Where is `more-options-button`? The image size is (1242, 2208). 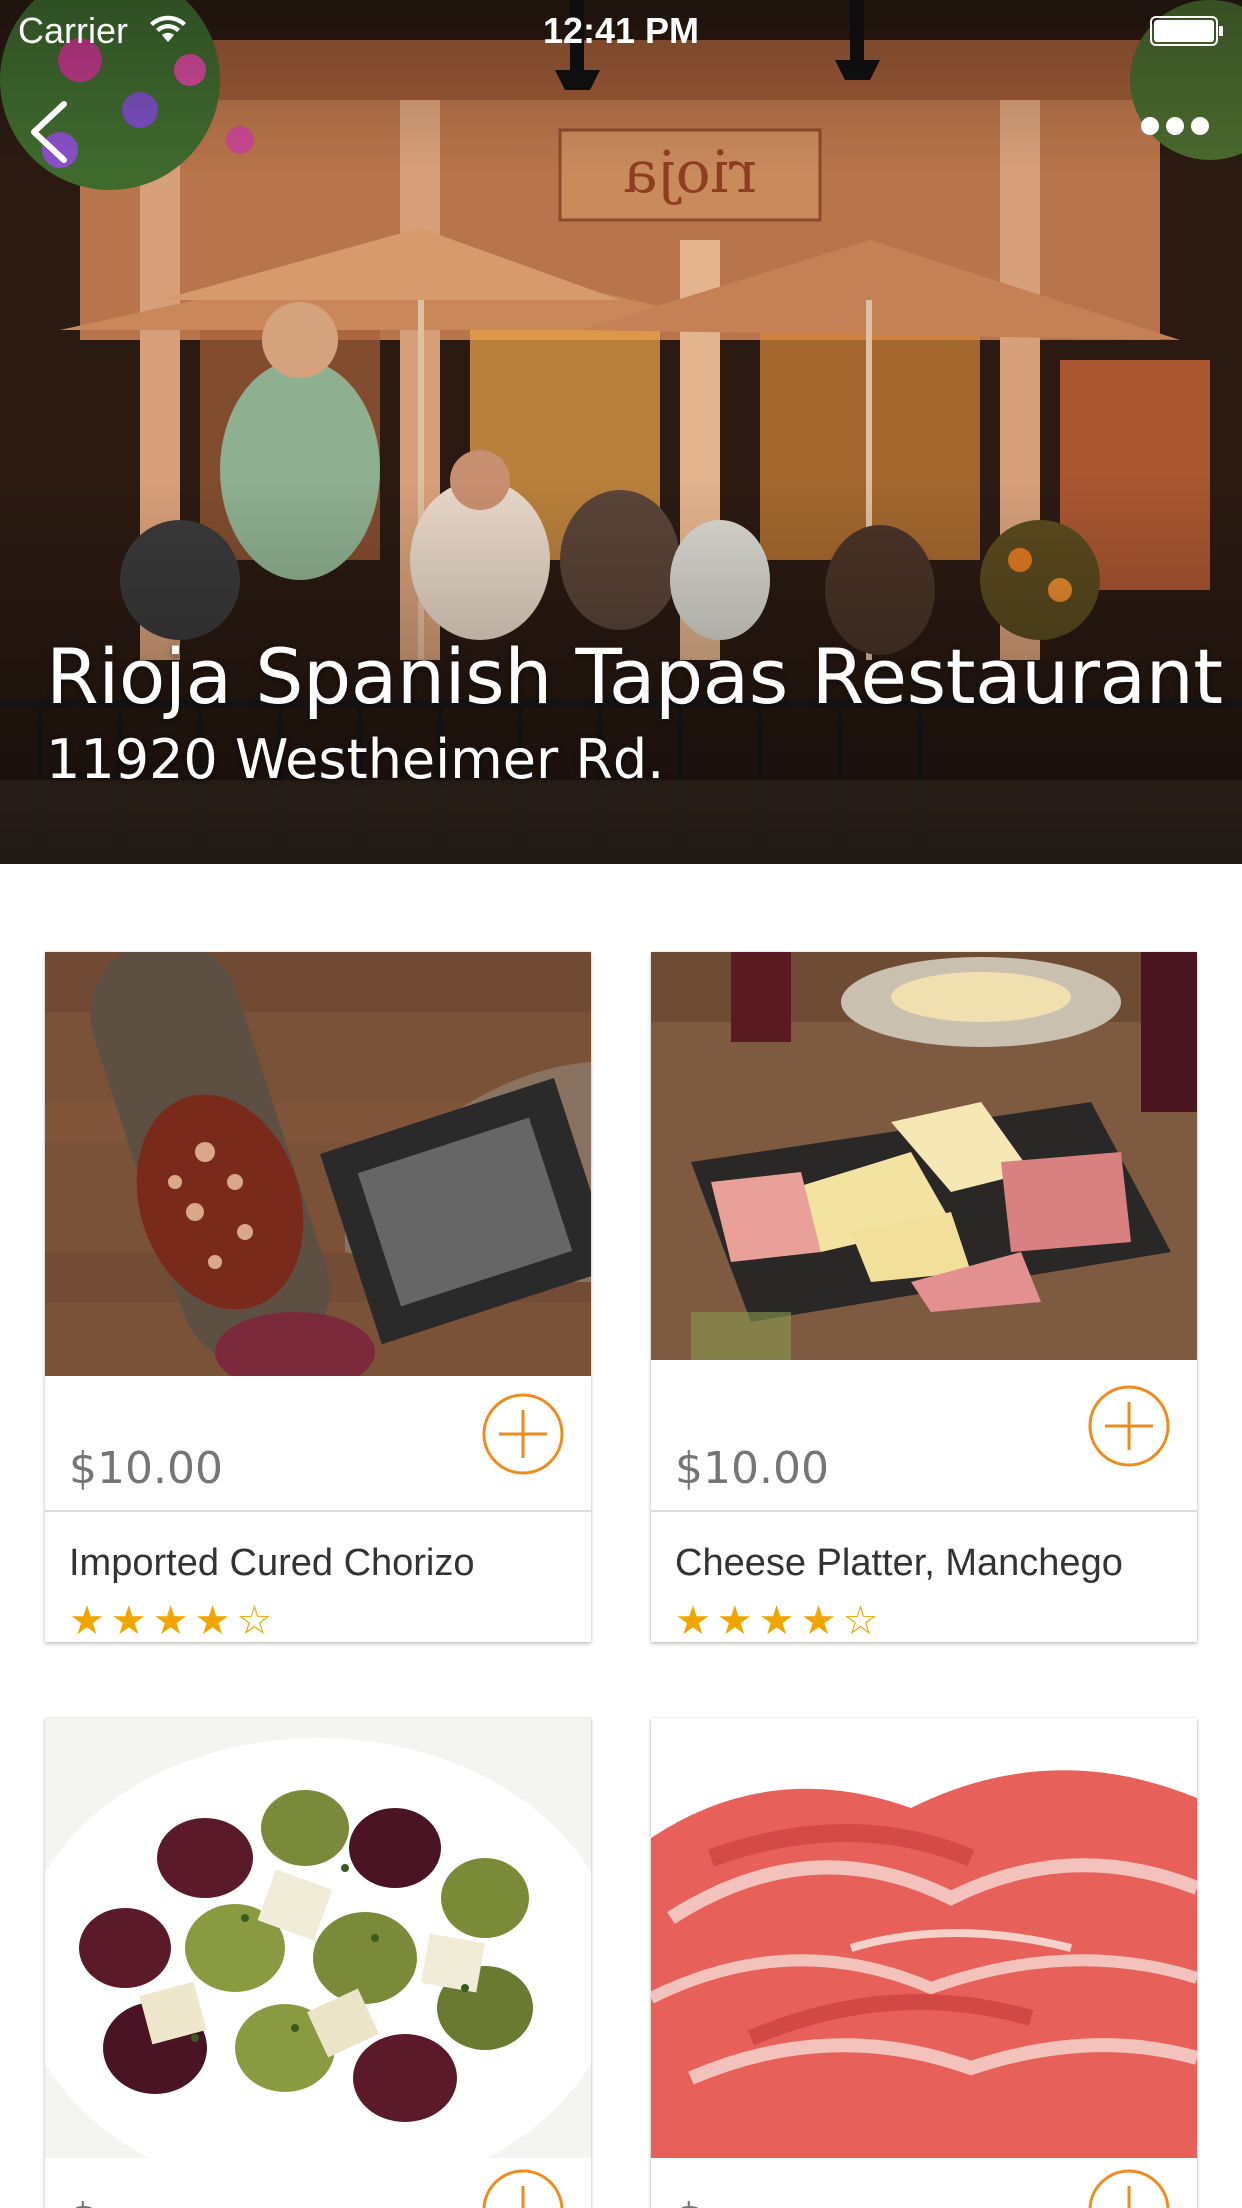
more-options-button is located at coordinates (1175, 126).